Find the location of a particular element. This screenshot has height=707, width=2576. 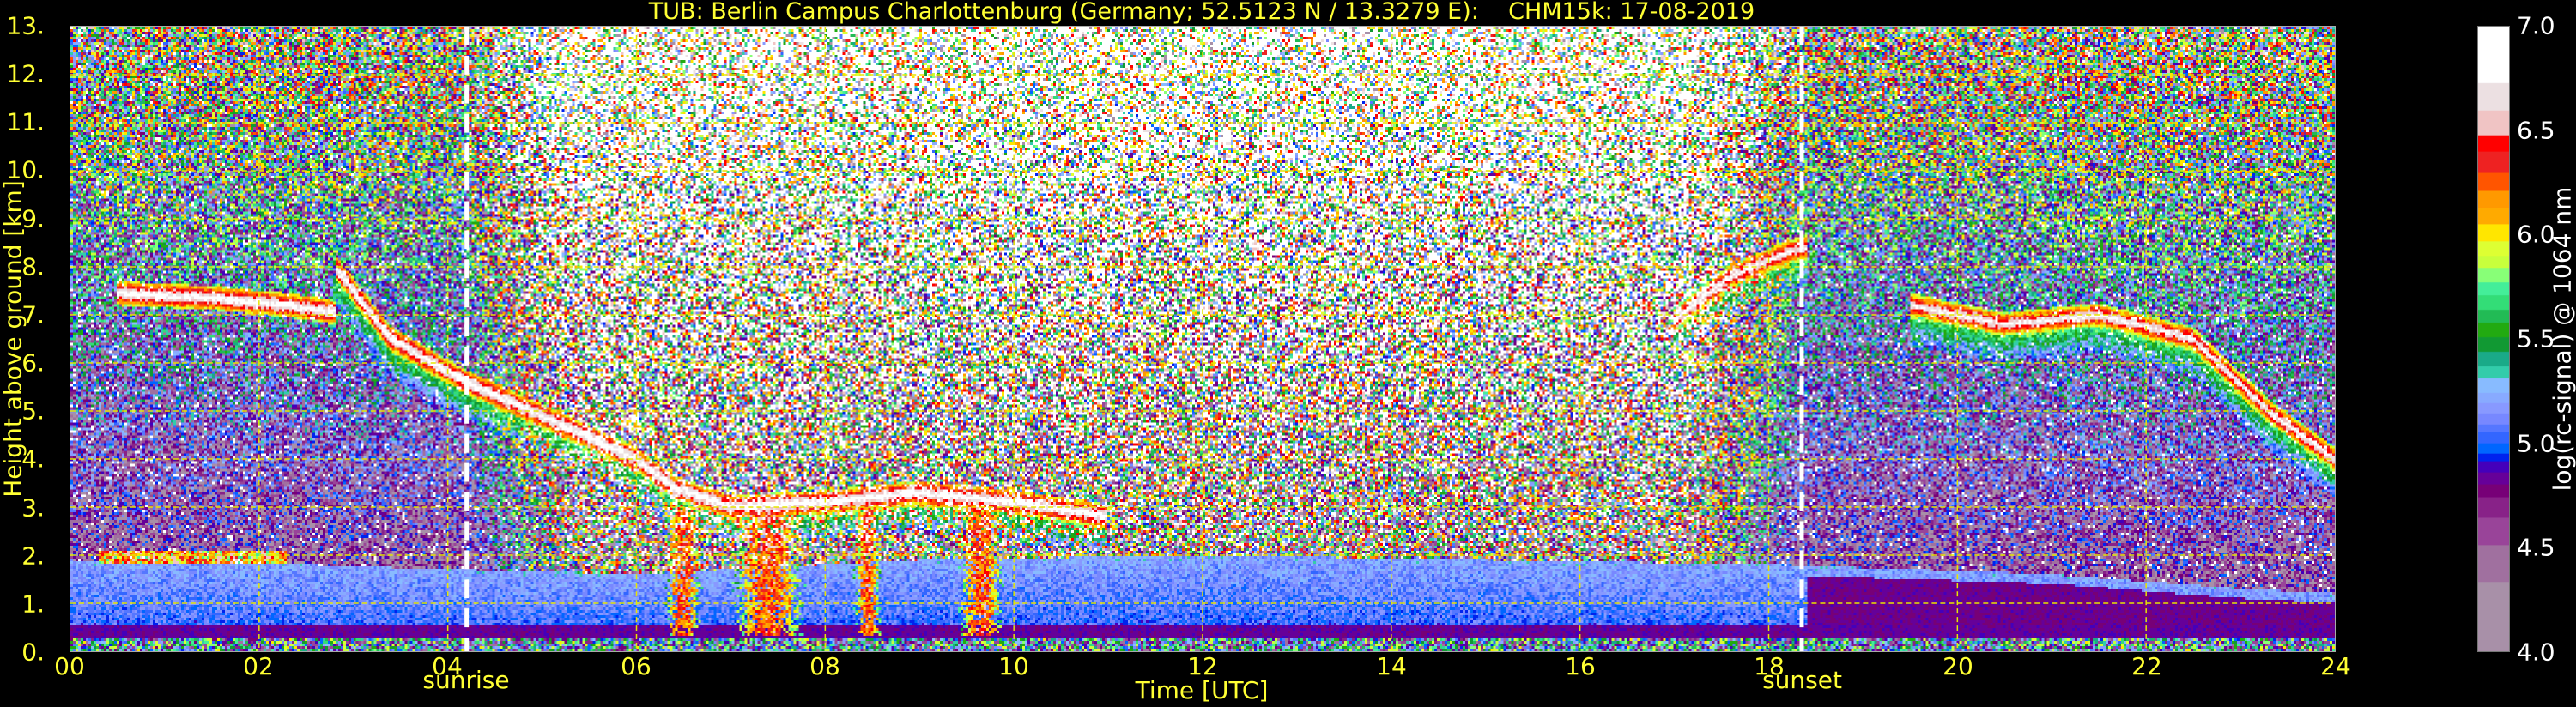

x-tick-label: 20 is located at coordinates (1958, 666).